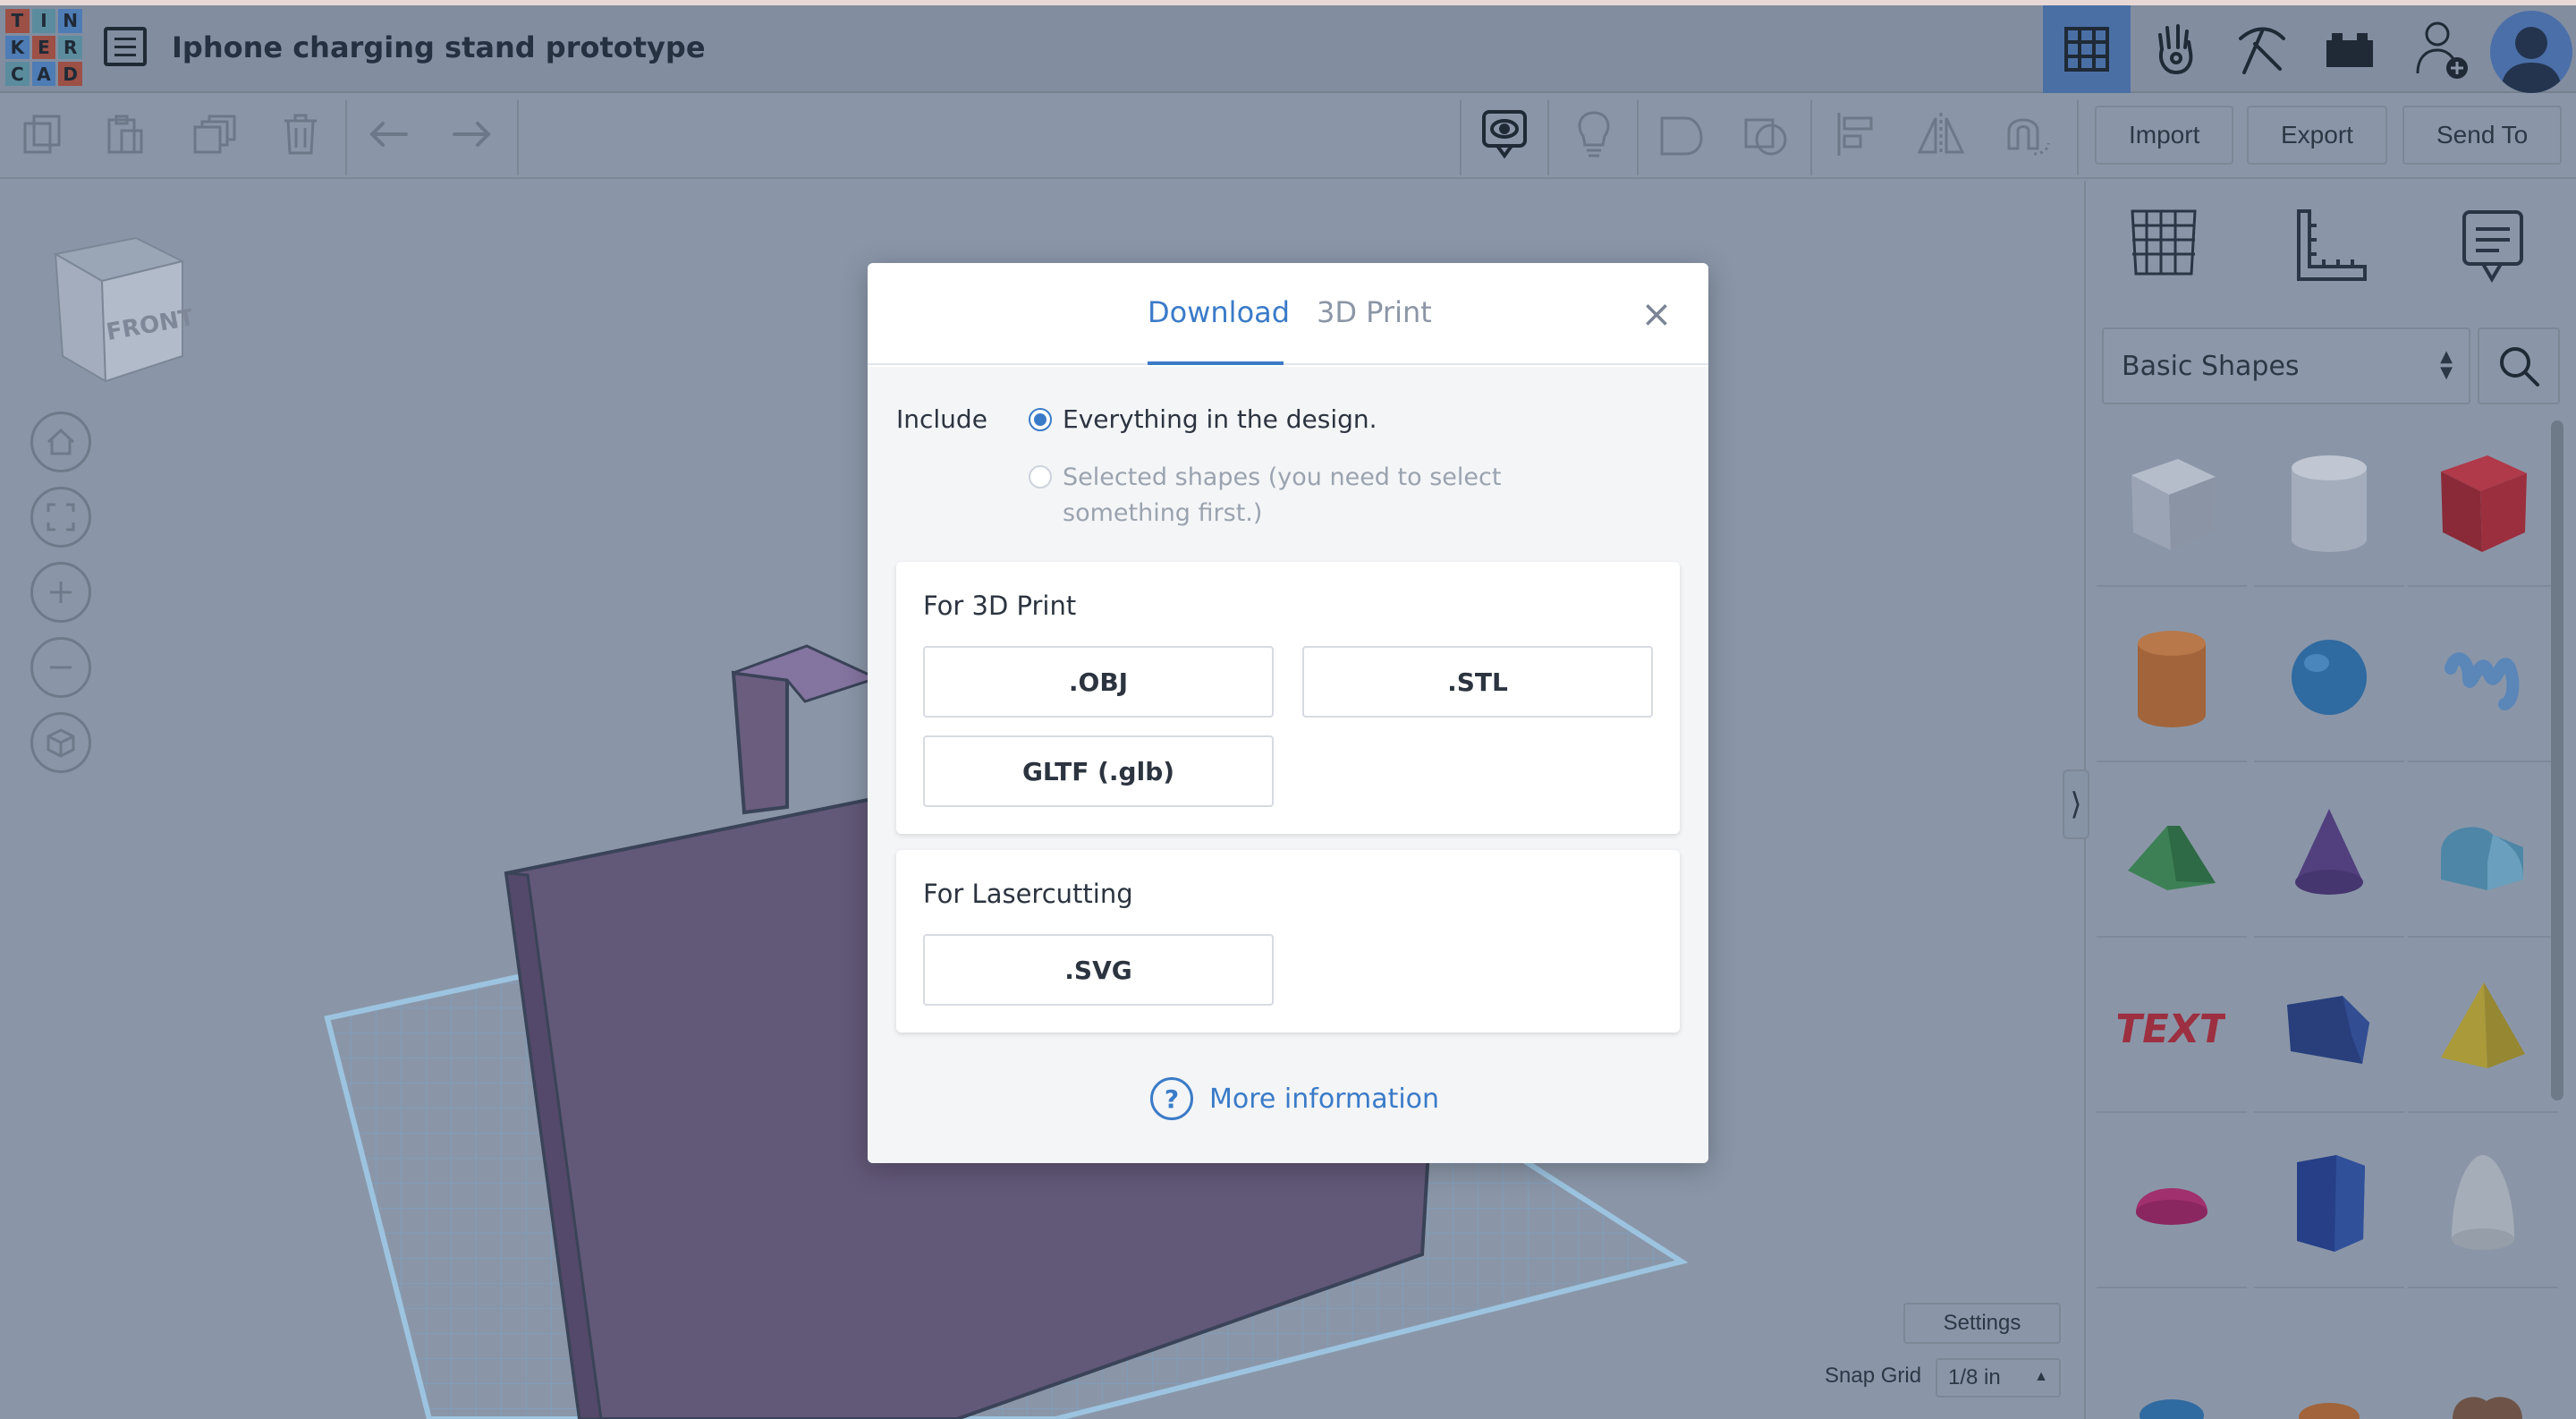 This screenshot has height=1419, width=2576. I want to click on undo-button, so click(388, 134).